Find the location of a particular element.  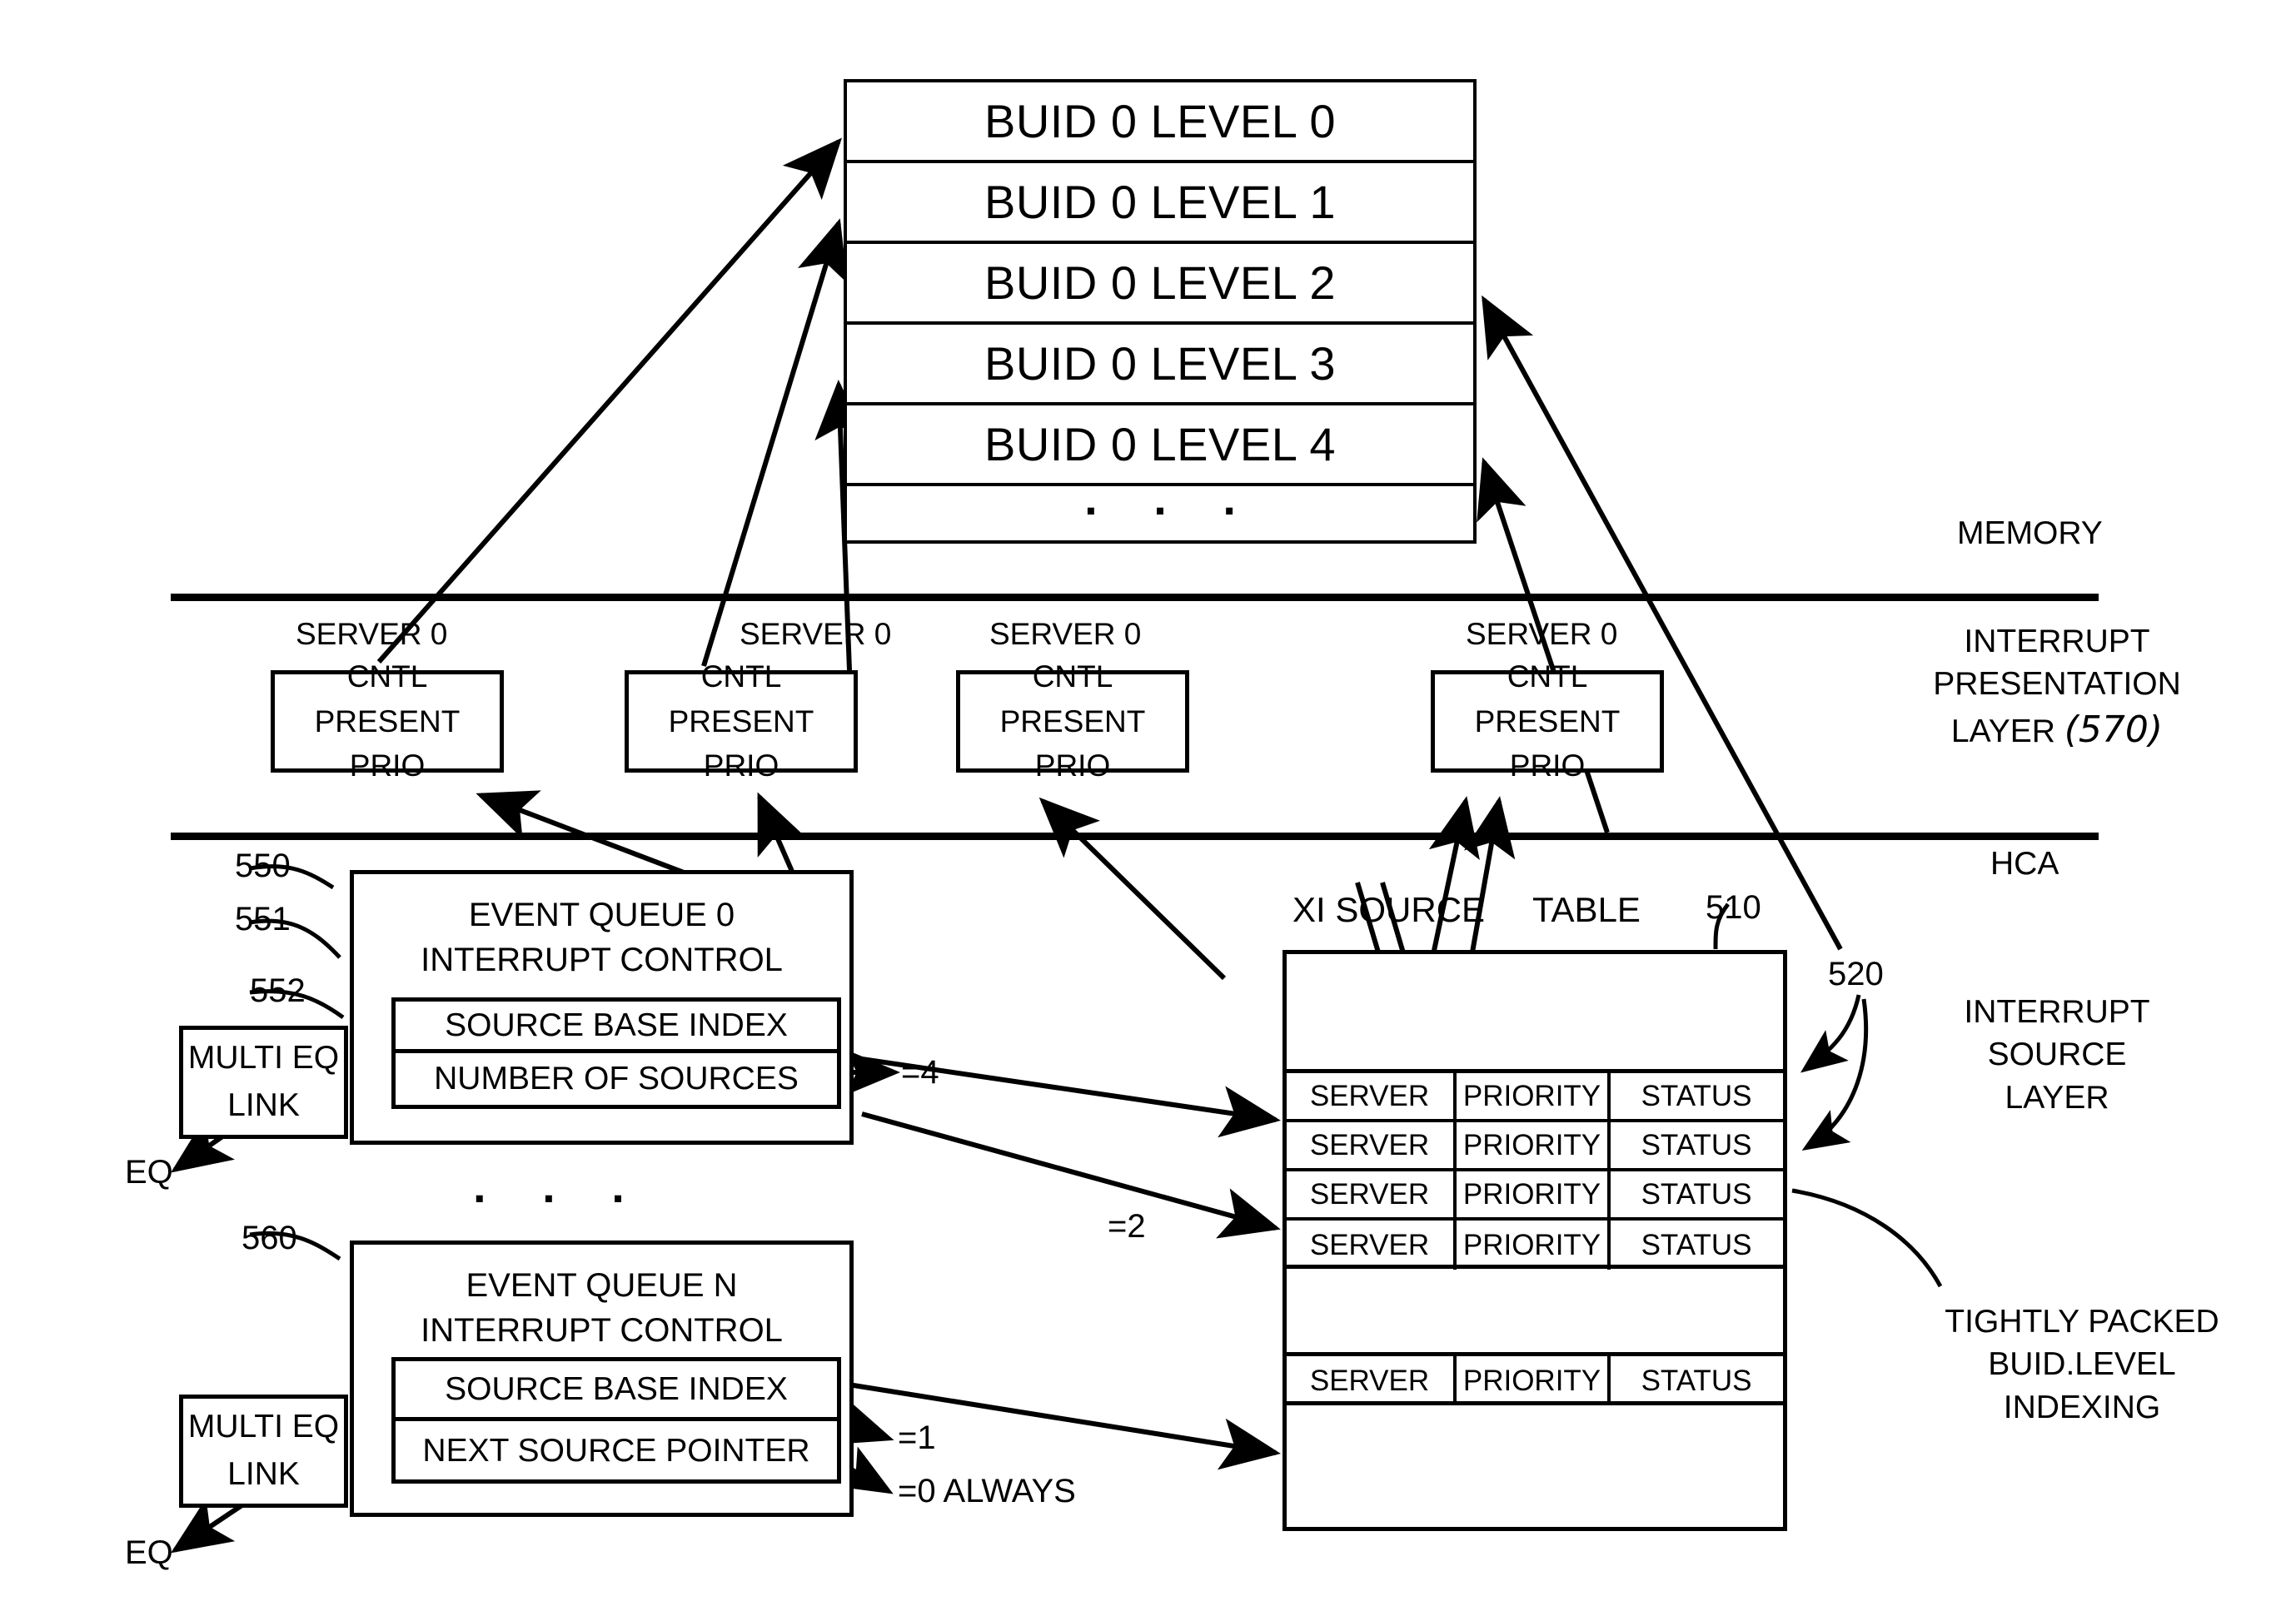

event-queue-n-title-line2: INTERRUPT CONTROL is located at coordinates (602, 1331).